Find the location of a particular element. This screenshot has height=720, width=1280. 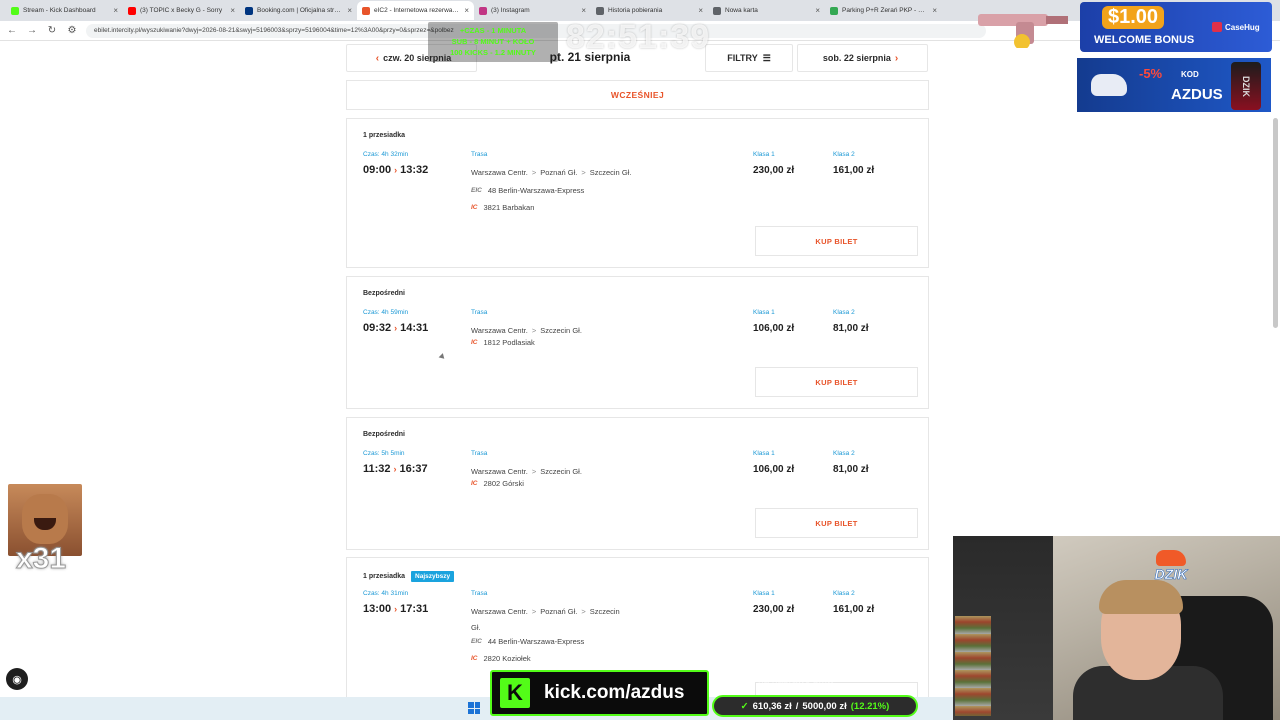

rule-line-2: SUB - 8 MINUT + KOŁO is located at coordinates (493, 41).